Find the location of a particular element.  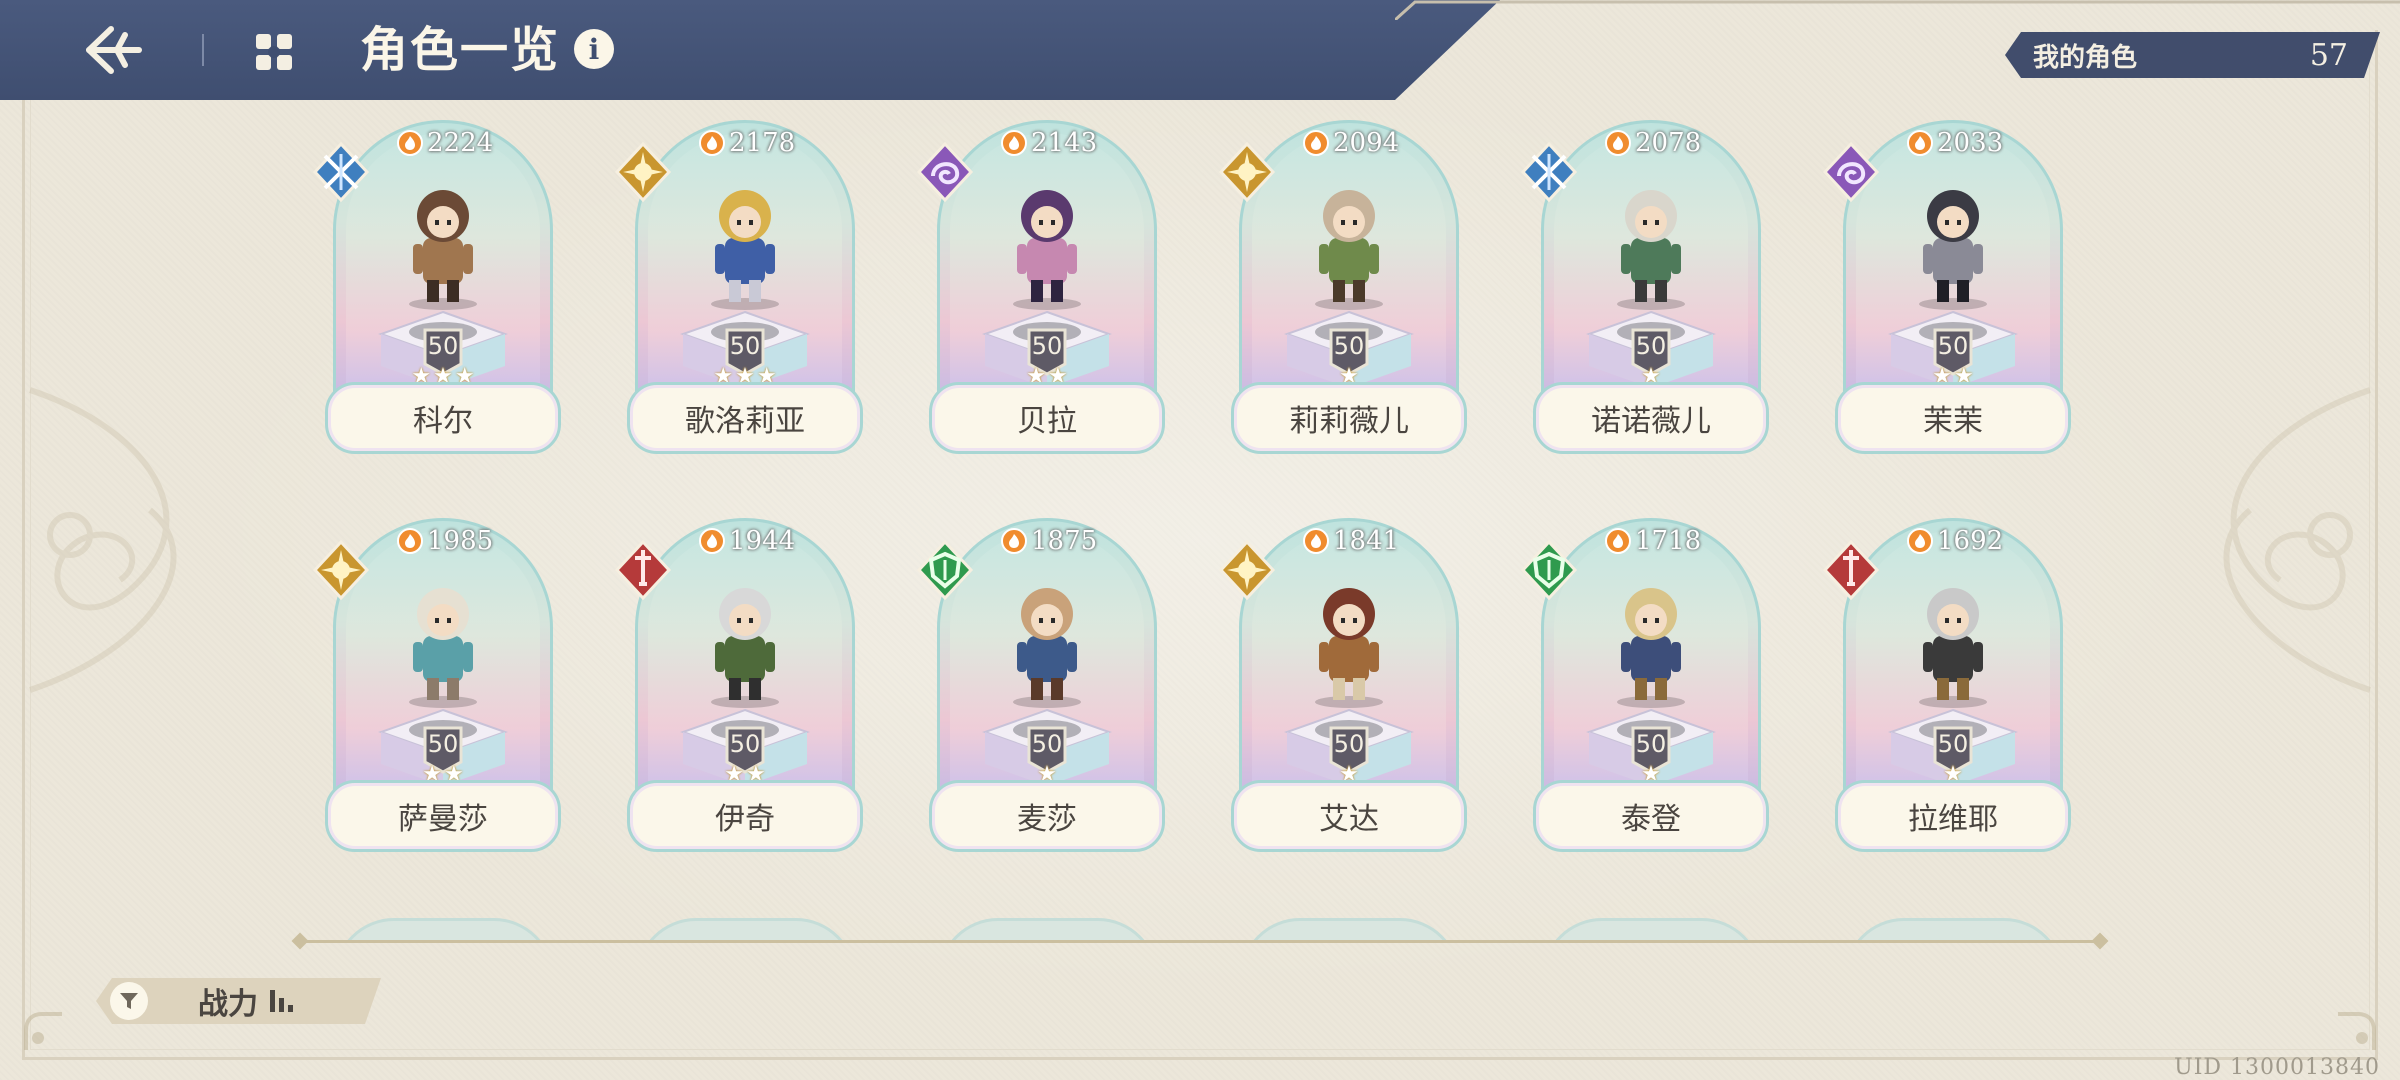

back-button is located at coordinates (113, 50).